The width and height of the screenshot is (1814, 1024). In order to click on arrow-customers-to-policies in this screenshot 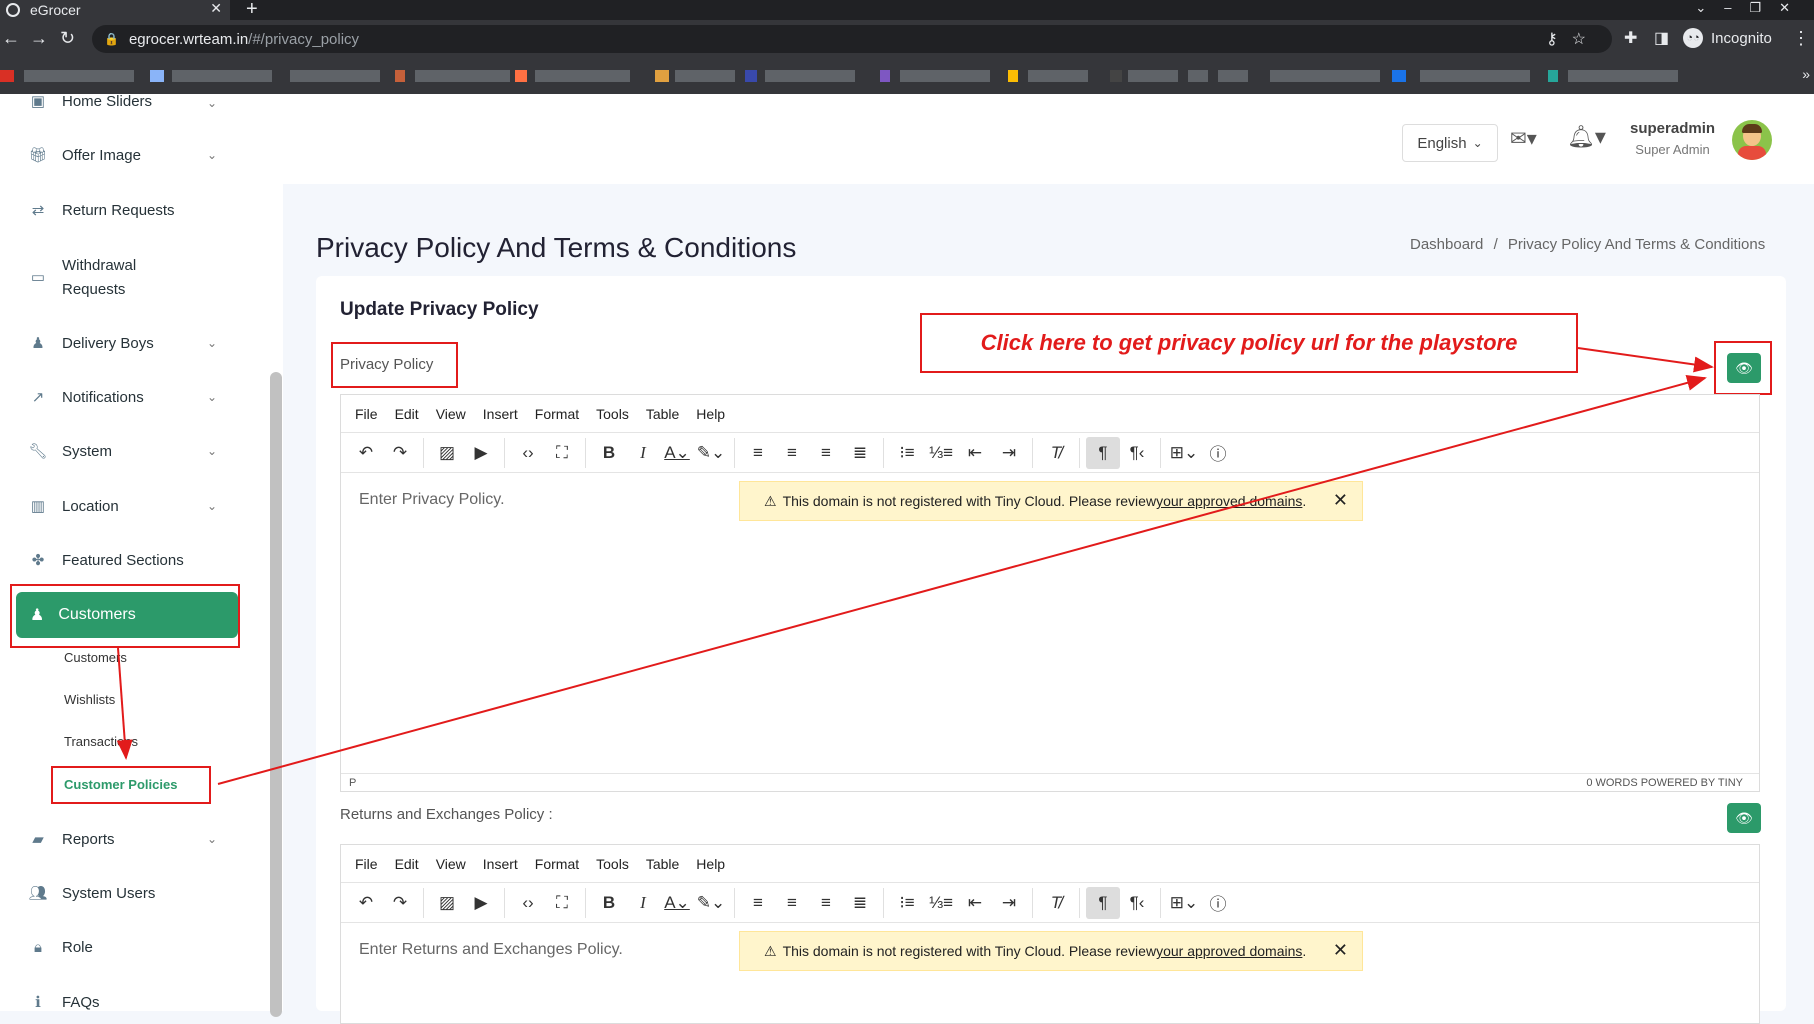, I will do `click(124, 703)`.